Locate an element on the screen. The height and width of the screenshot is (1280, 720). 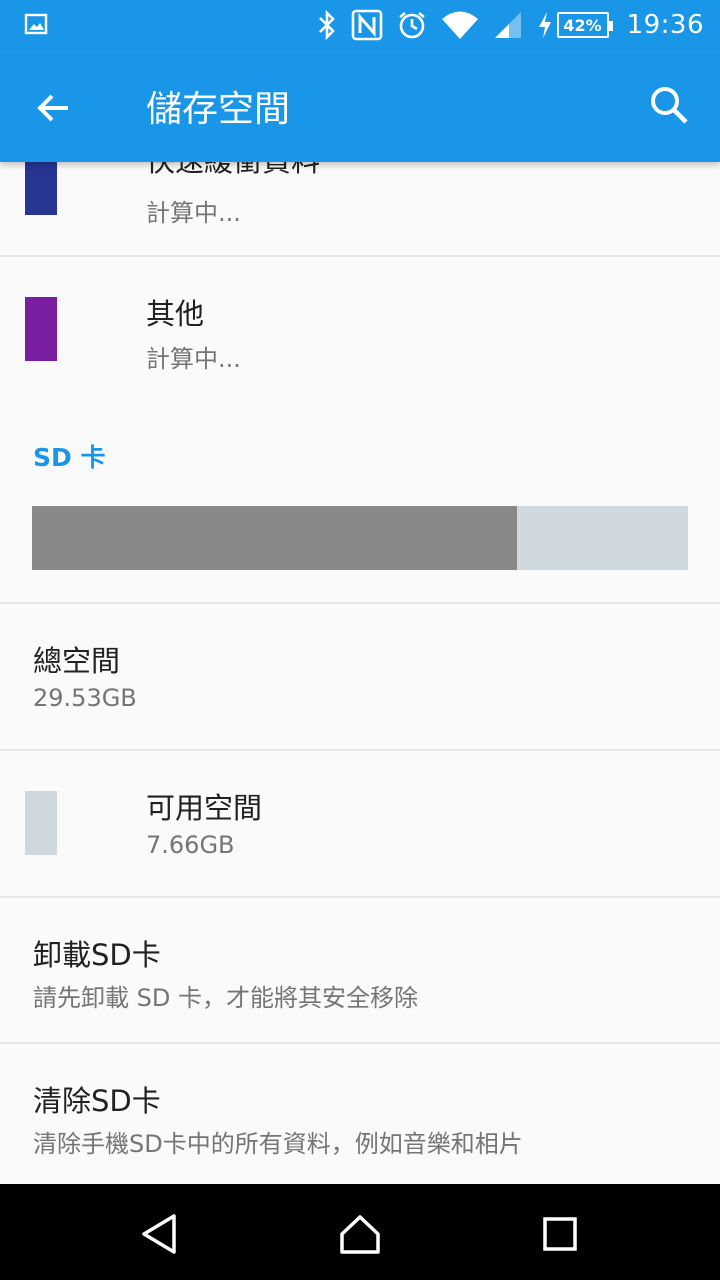
home-icon is located at coordinates (360, 1234).